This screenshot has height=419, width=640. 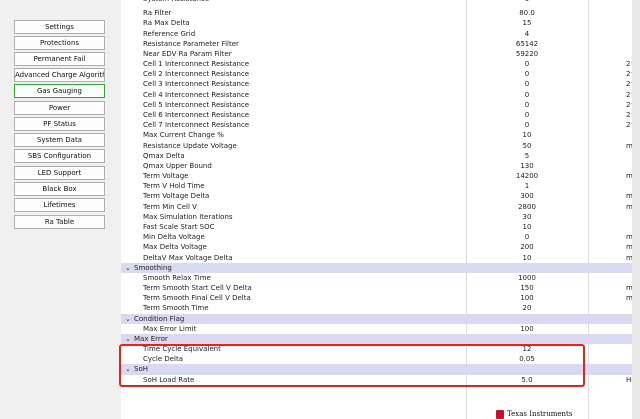 I want to click on table-row: Cell 7 Interconnect Resistance02^-1, so click(x=380, y=125).